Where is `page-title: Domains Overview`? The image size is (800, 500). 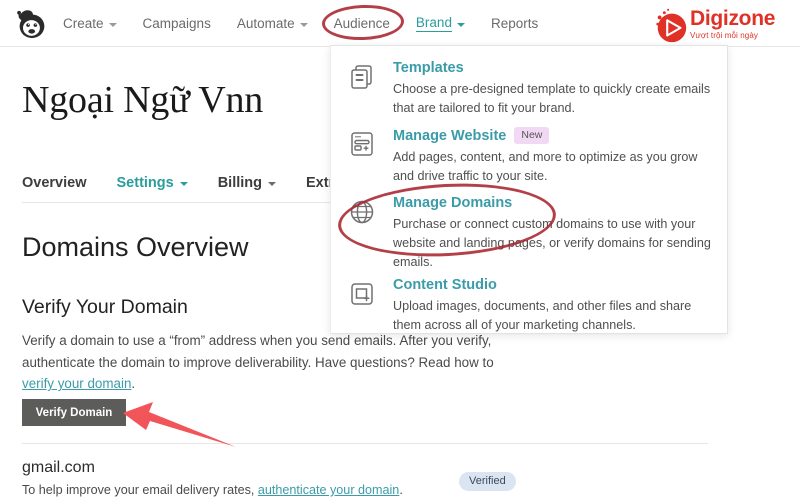
page-title: Domains Overview is located at coordinates (135, 247).